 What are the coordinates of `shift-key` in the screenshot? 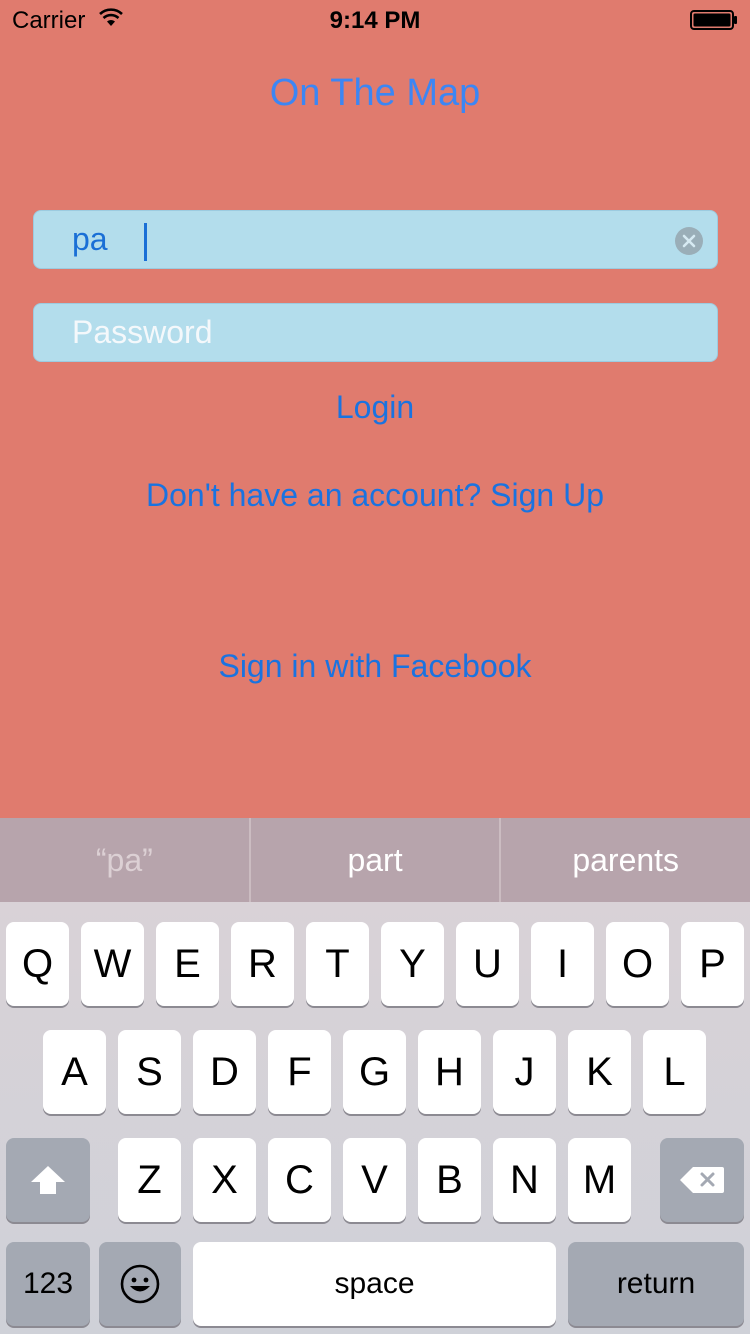 It's located at (48, 1180).